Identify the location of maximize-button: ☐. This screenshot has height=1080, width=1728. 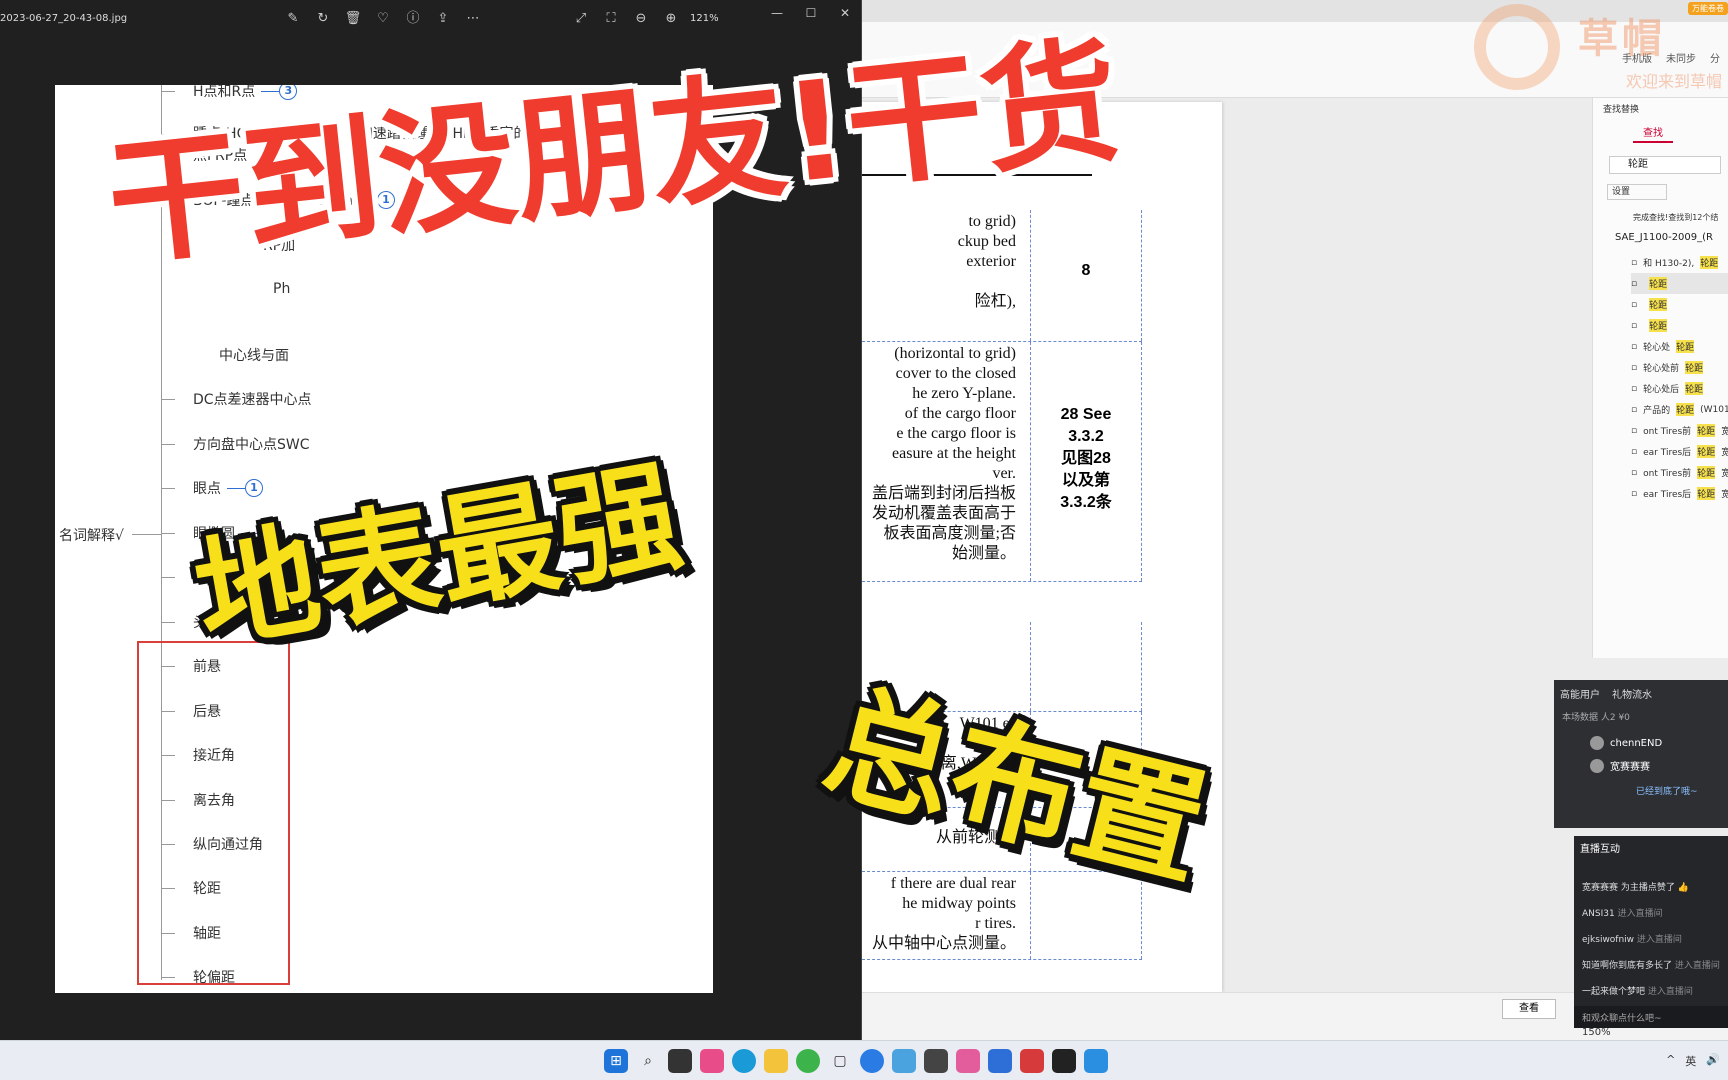
(811, 13).